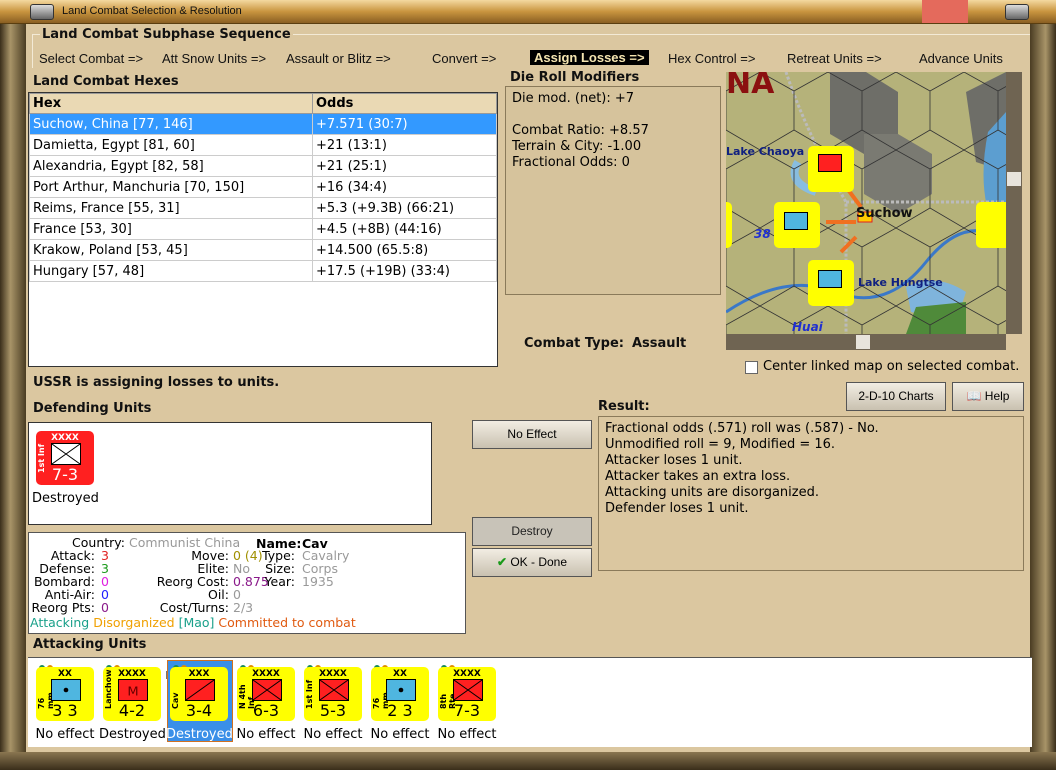 Image resolution: width=1056 pixels, height=770 pixels. Describe the element at coordinates (196, 622) in the screenshot. I see `status-leader: [Mao]` at that location.